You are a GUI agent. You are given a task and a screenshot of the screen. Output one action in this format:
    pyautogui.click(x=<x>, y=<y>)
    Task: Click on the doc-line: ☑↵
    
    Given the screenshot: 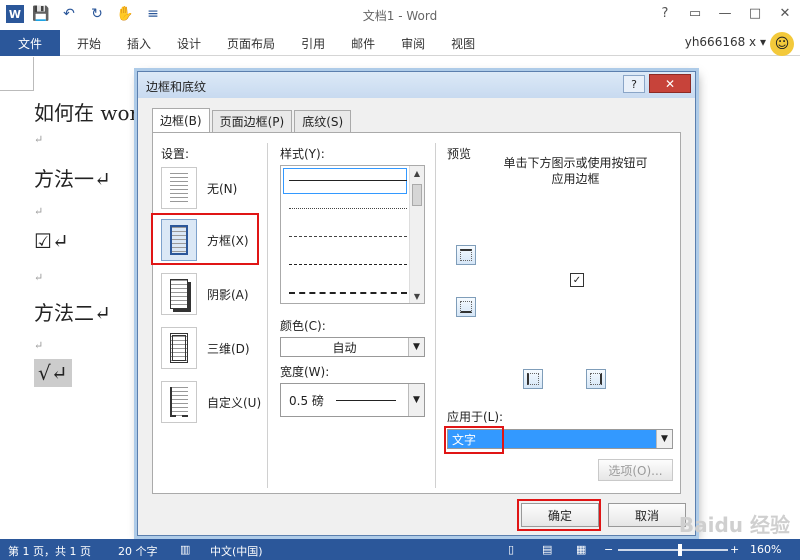 What is the action you would take?
    pyautogui.click(x=51, y=241)
    